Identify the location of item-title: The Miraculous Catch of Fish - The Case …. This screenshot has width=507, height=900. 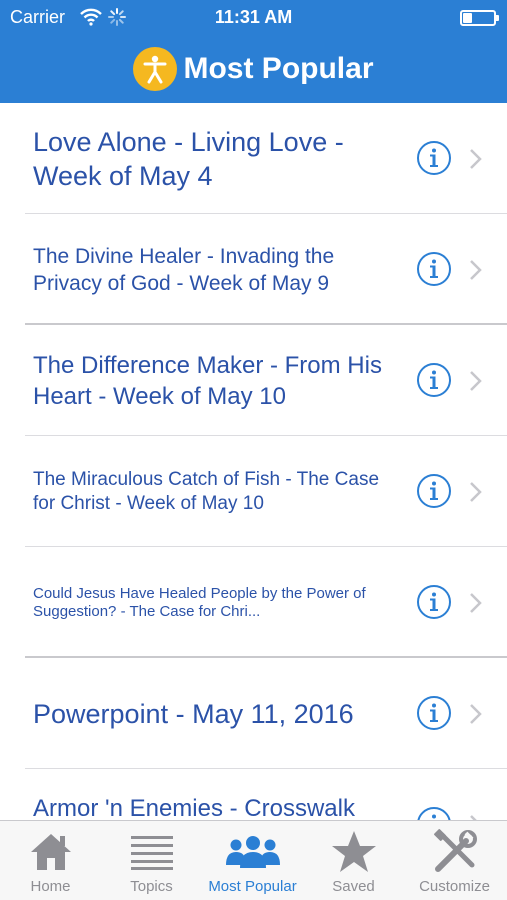
(206, 491).